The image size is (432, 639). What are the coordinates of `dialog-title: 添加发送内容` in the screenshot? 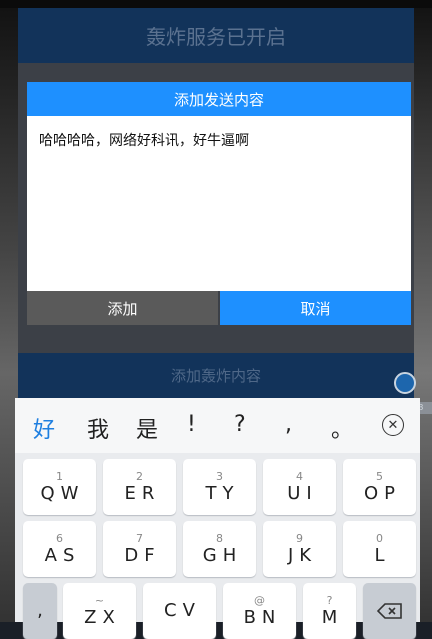 It's located at (219, 99).